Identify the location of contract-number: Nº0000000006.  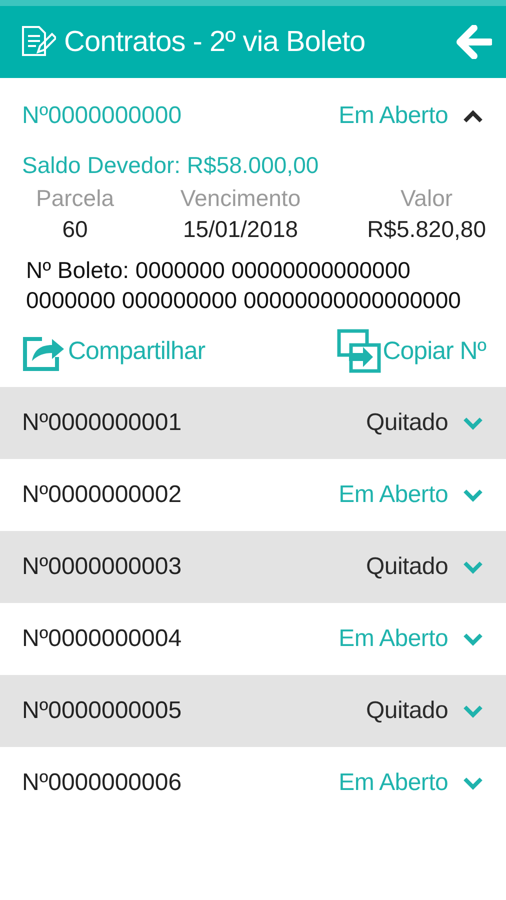
(102, 783).